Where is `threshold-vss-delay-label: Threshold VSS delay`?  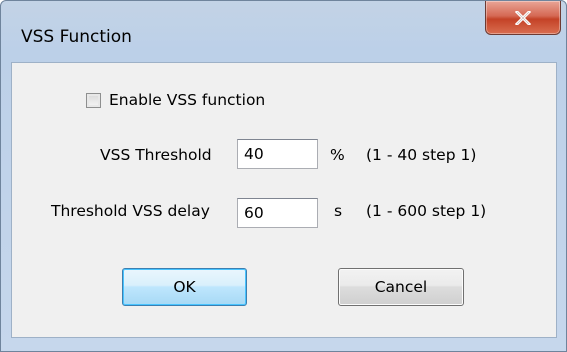 threshold-vss-delay-label: Threshold VSS delay is located at coordinates (130, 211).